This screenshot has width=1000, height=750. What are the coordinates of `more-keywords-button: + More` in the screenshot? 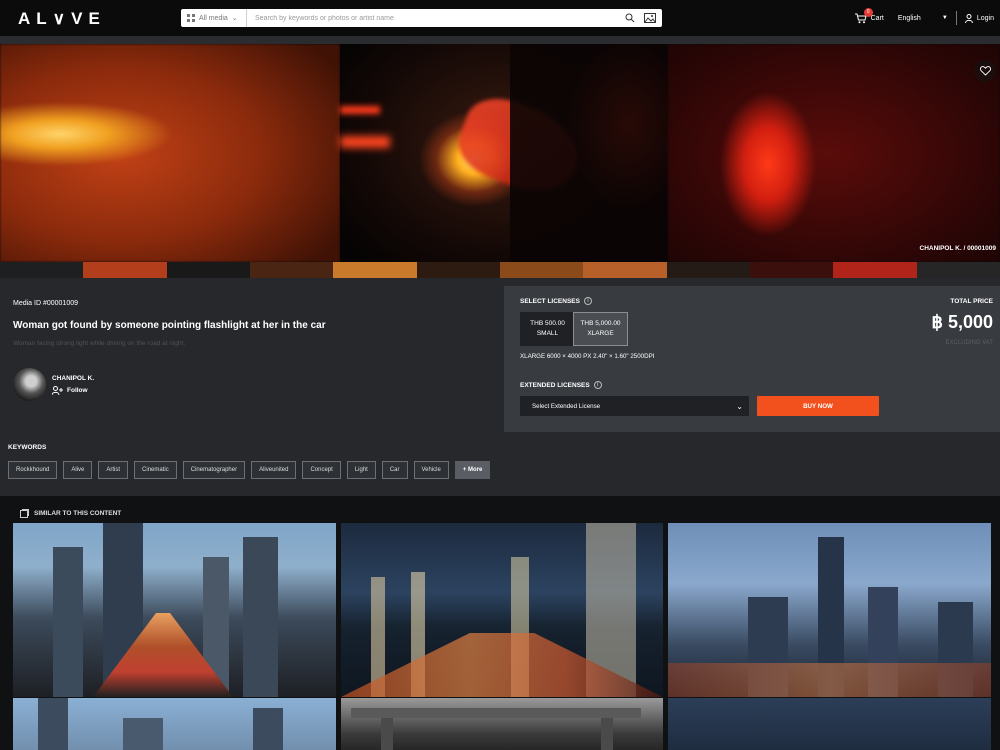 It's located at (472, 470).